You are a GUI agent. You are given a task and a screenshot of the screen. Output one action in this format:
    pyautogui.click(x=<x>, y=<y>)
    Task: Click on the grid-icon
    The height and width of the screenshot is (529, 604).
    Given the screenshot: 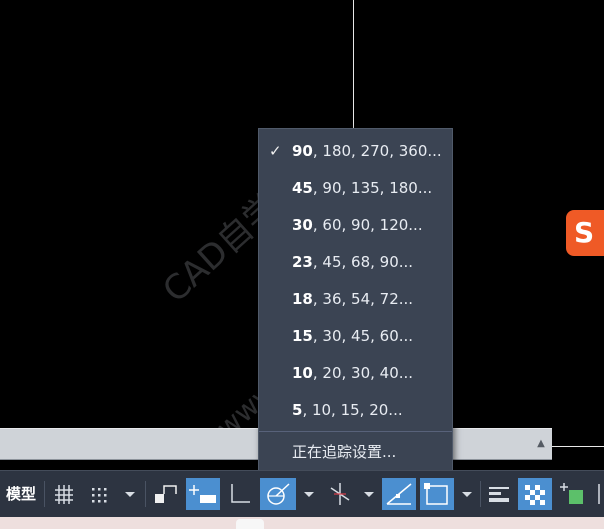 What is the action you would take?
    pyautogui.click(x=64, y=494)
    